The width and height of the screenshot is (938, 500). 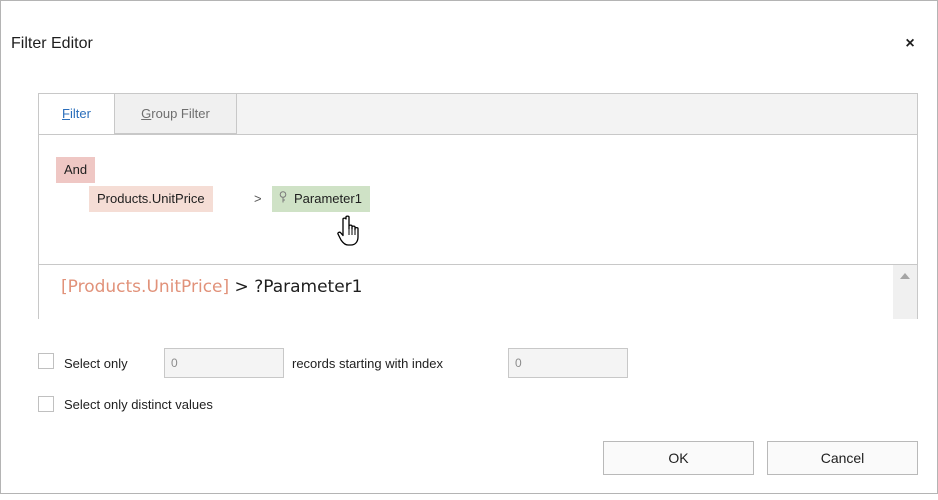 I want to click on group-operator-chip: And, so click(x=76, y=170).